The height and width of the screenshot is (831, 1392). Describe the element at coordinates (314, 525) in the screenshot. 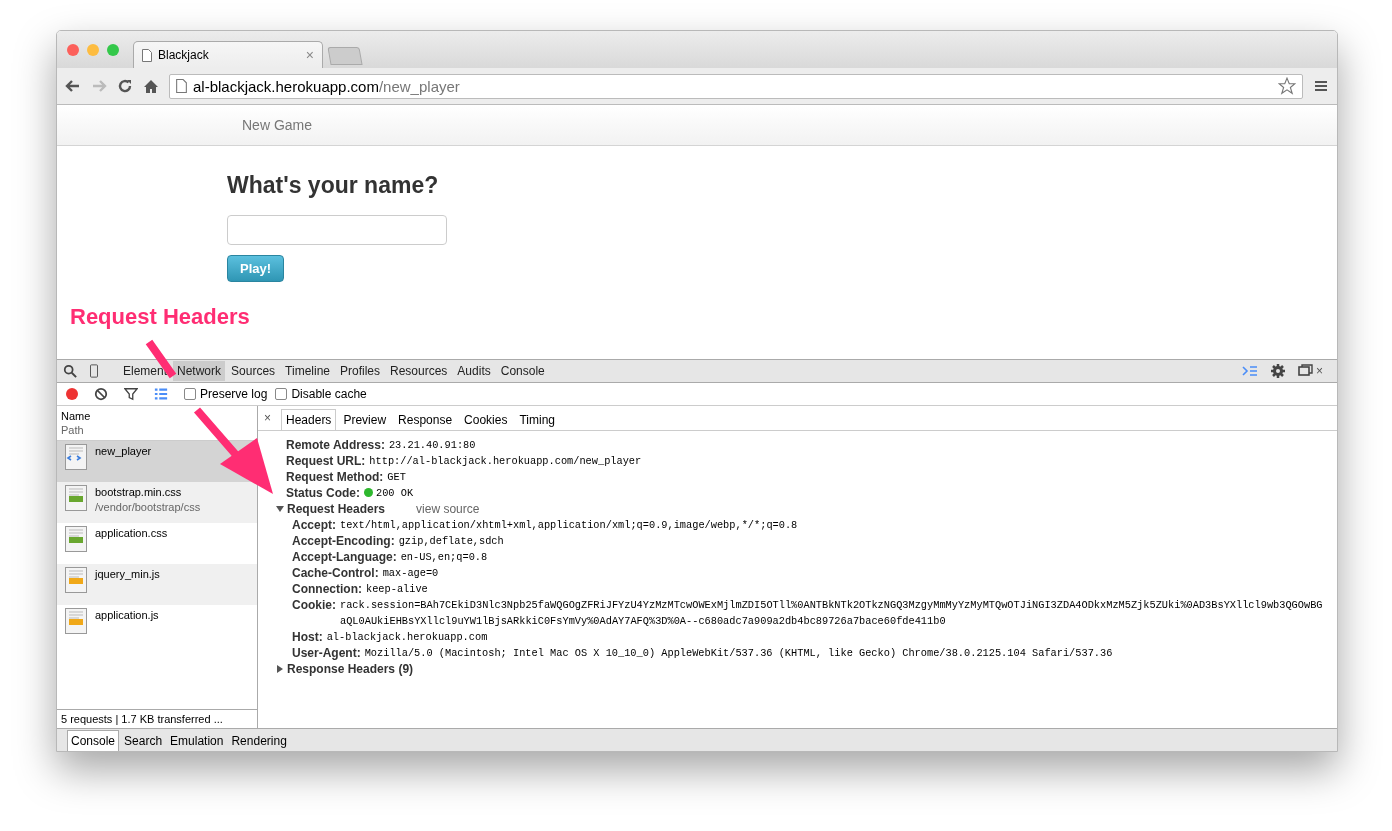

I see `header-name: Accept:` at that location.